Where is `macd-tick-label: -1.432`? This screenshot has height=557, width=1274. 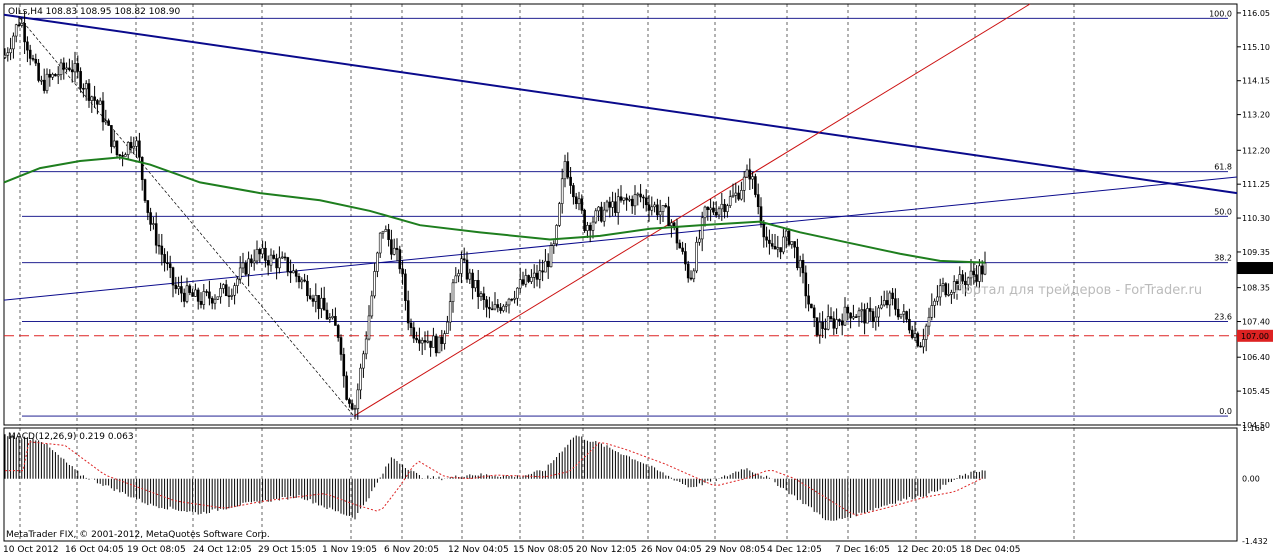
macd-tick-label: -1.432 is located at coordinates (1255, 541).